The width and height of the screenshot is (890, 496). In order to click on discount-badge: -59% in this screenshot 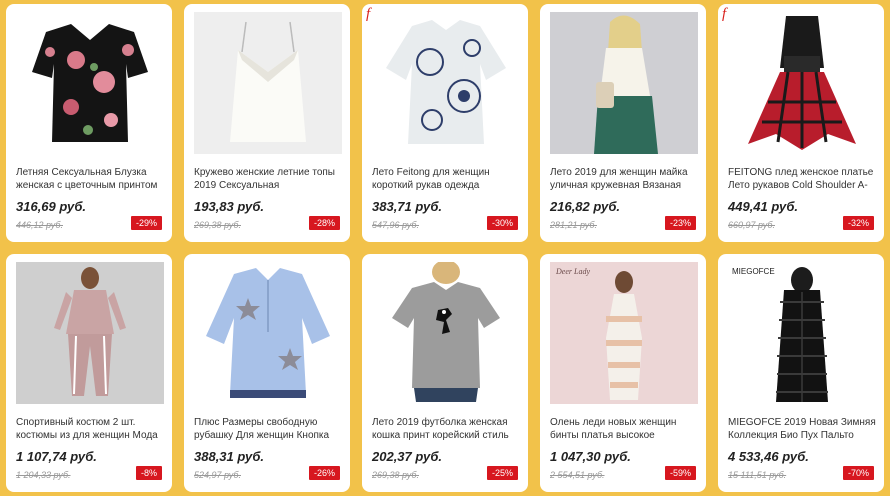, I will do `click(680, 473)`.